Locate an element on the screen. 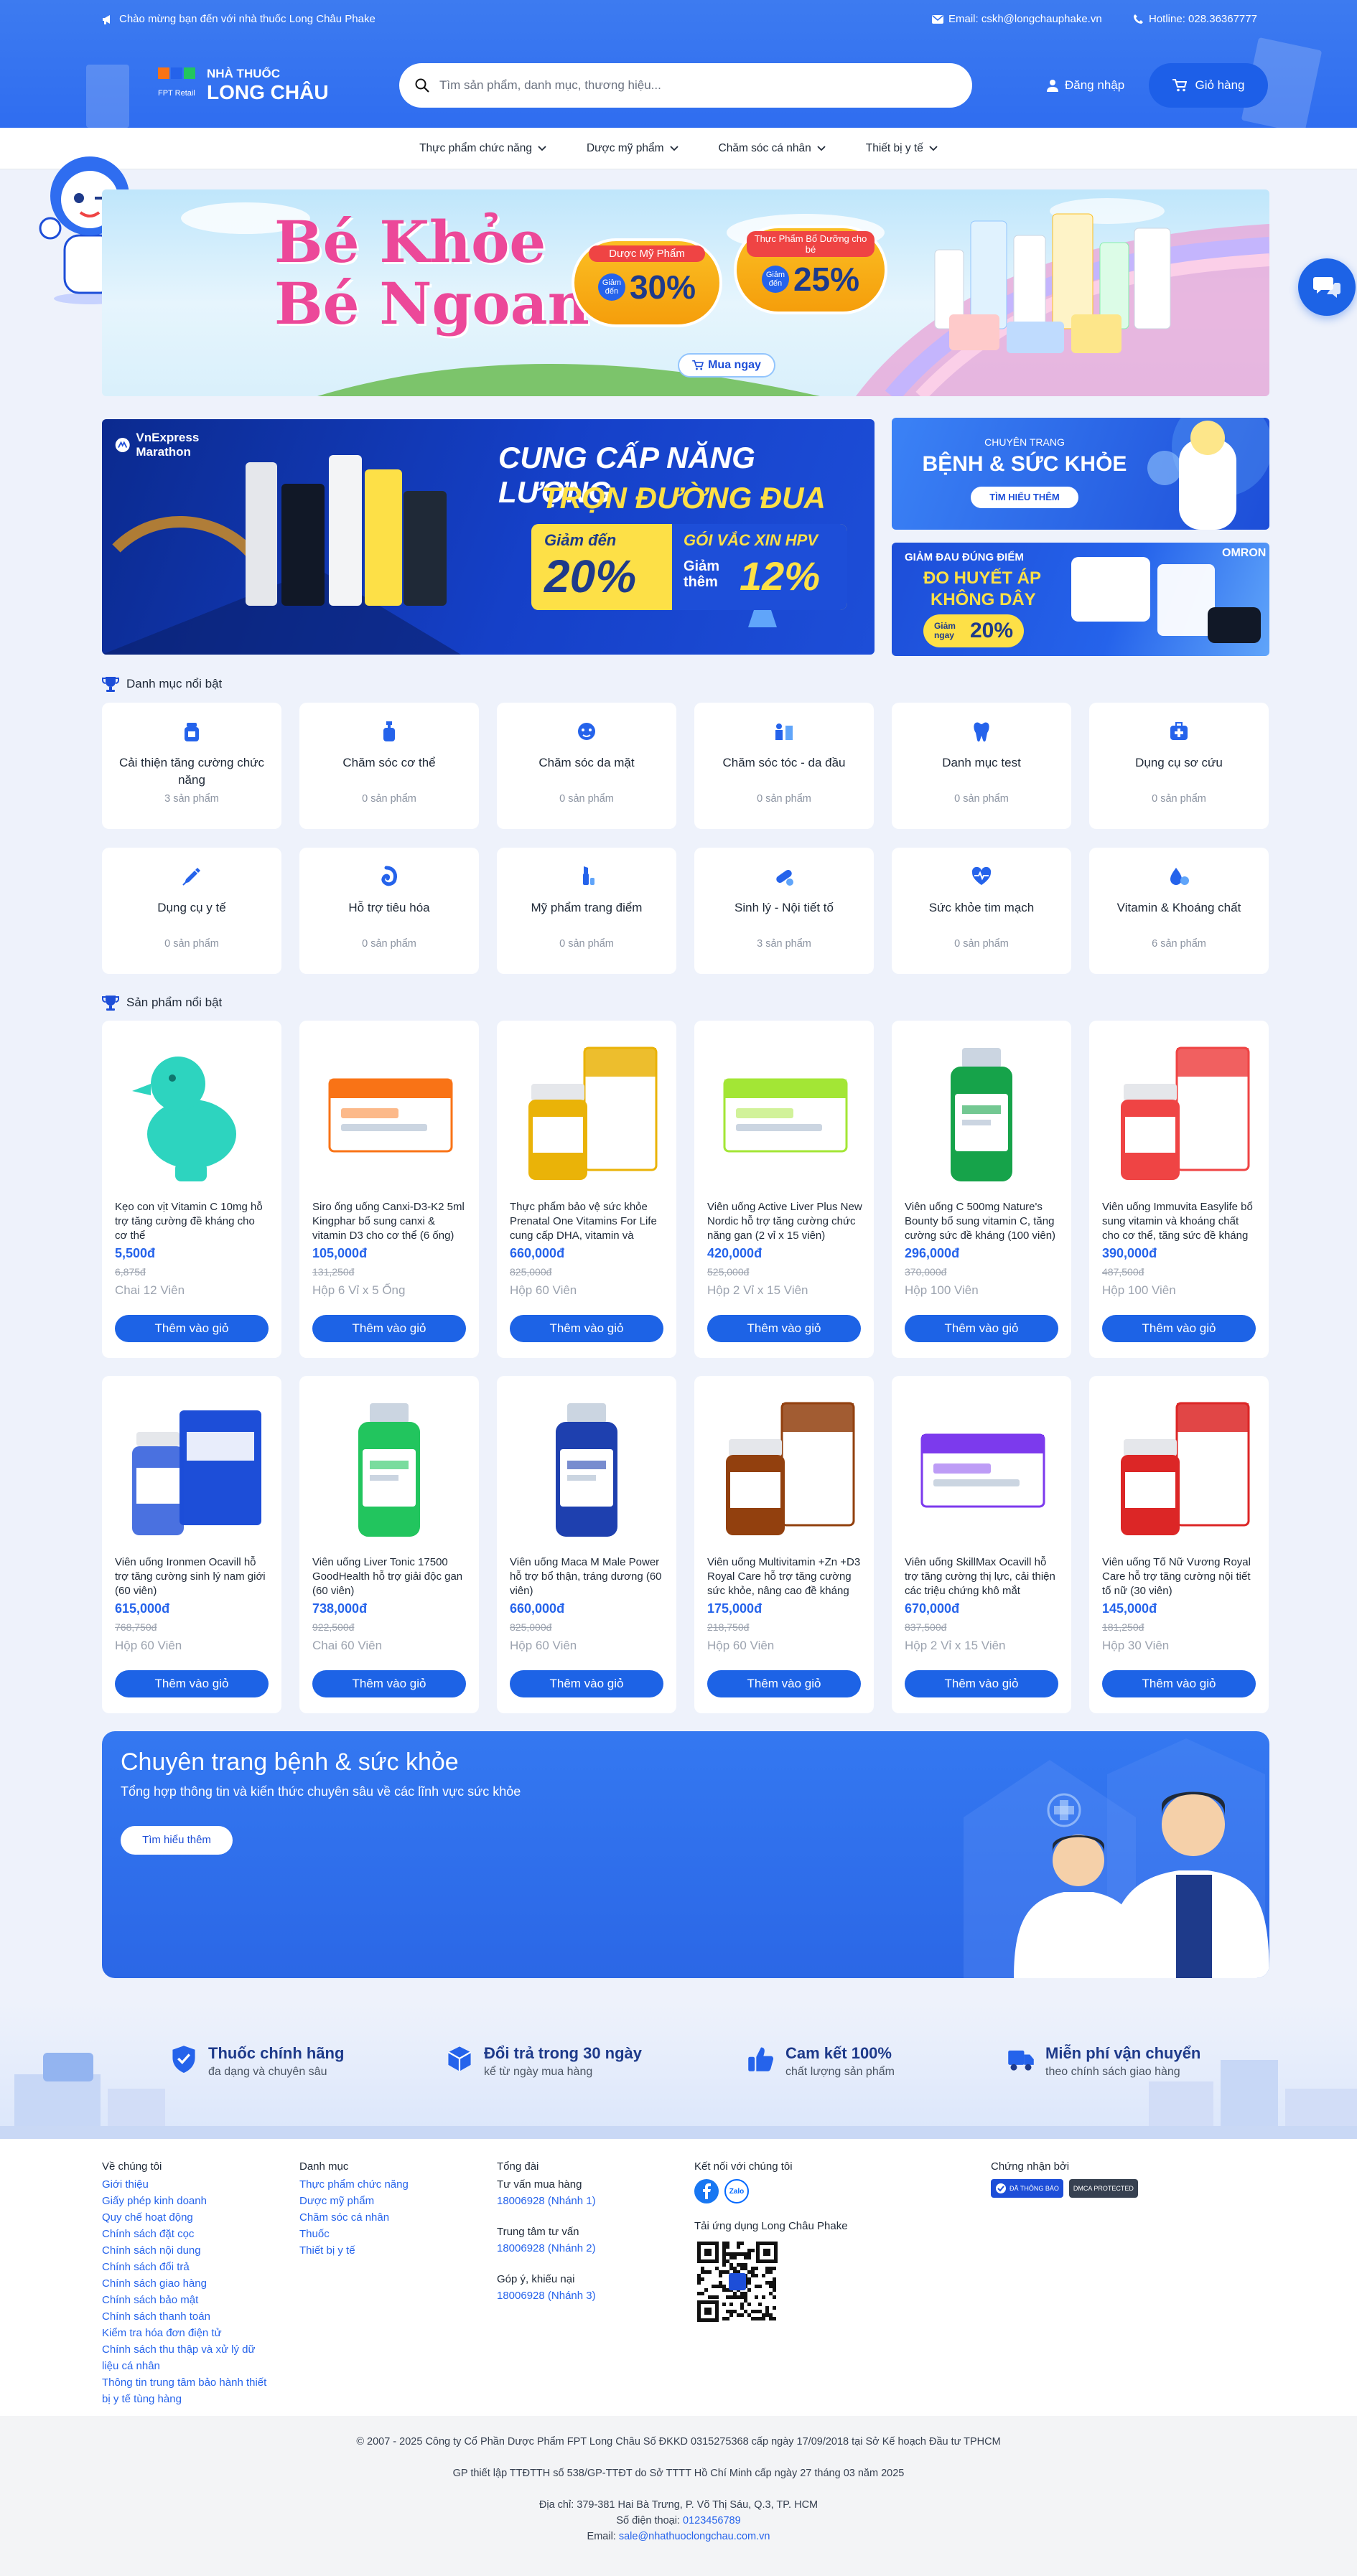 The height and width of the screenshot is (2576, 1357). search-icon is located at coordinates (422, 86).